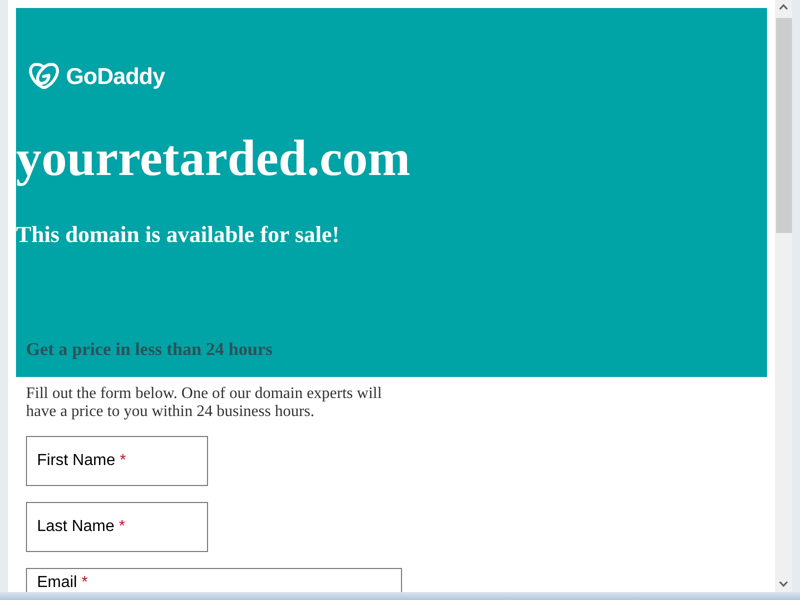  Describe the element at coordinates (783, 296) in the screenshot. I see `scrollbar` at that location.